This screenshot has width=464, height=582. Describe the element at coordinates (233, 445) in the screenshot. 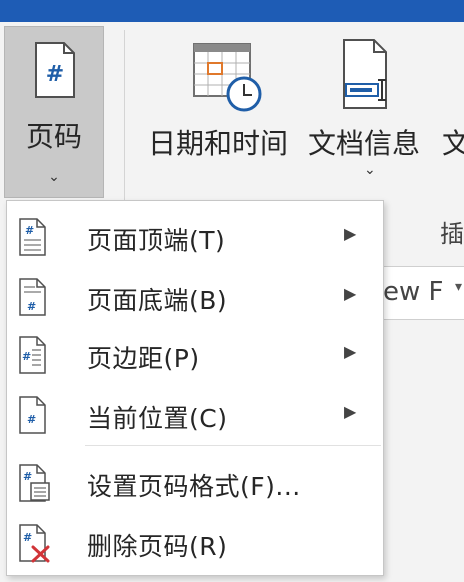

I see `menu-separator` at that location.